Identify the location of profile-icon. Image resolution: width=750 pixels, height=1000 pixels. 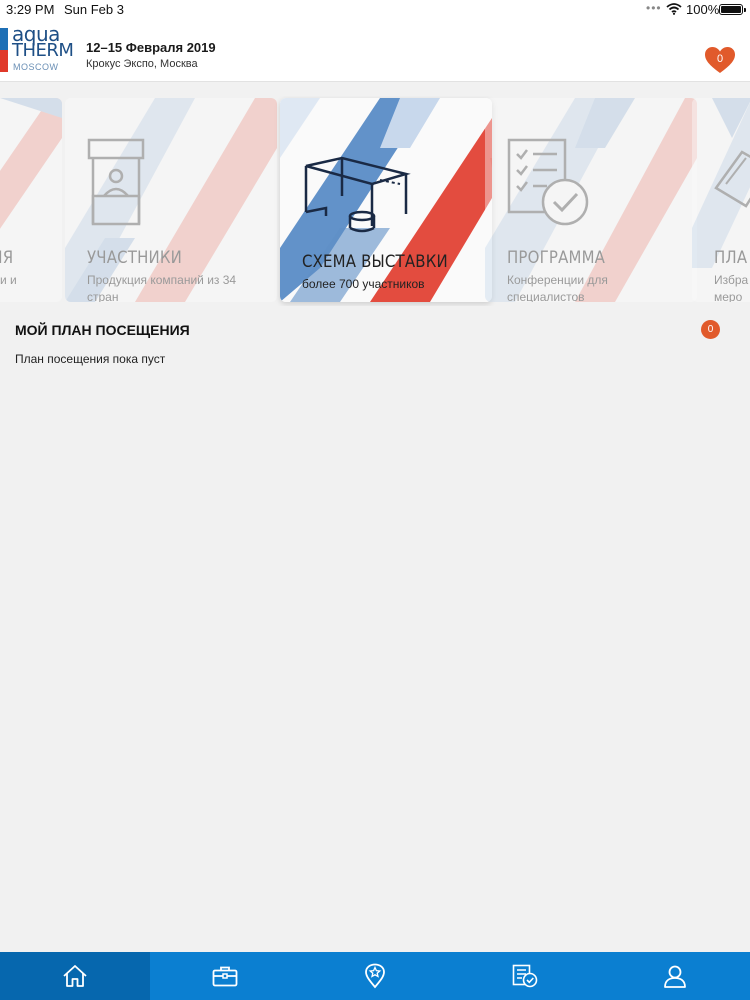
(675, 976).